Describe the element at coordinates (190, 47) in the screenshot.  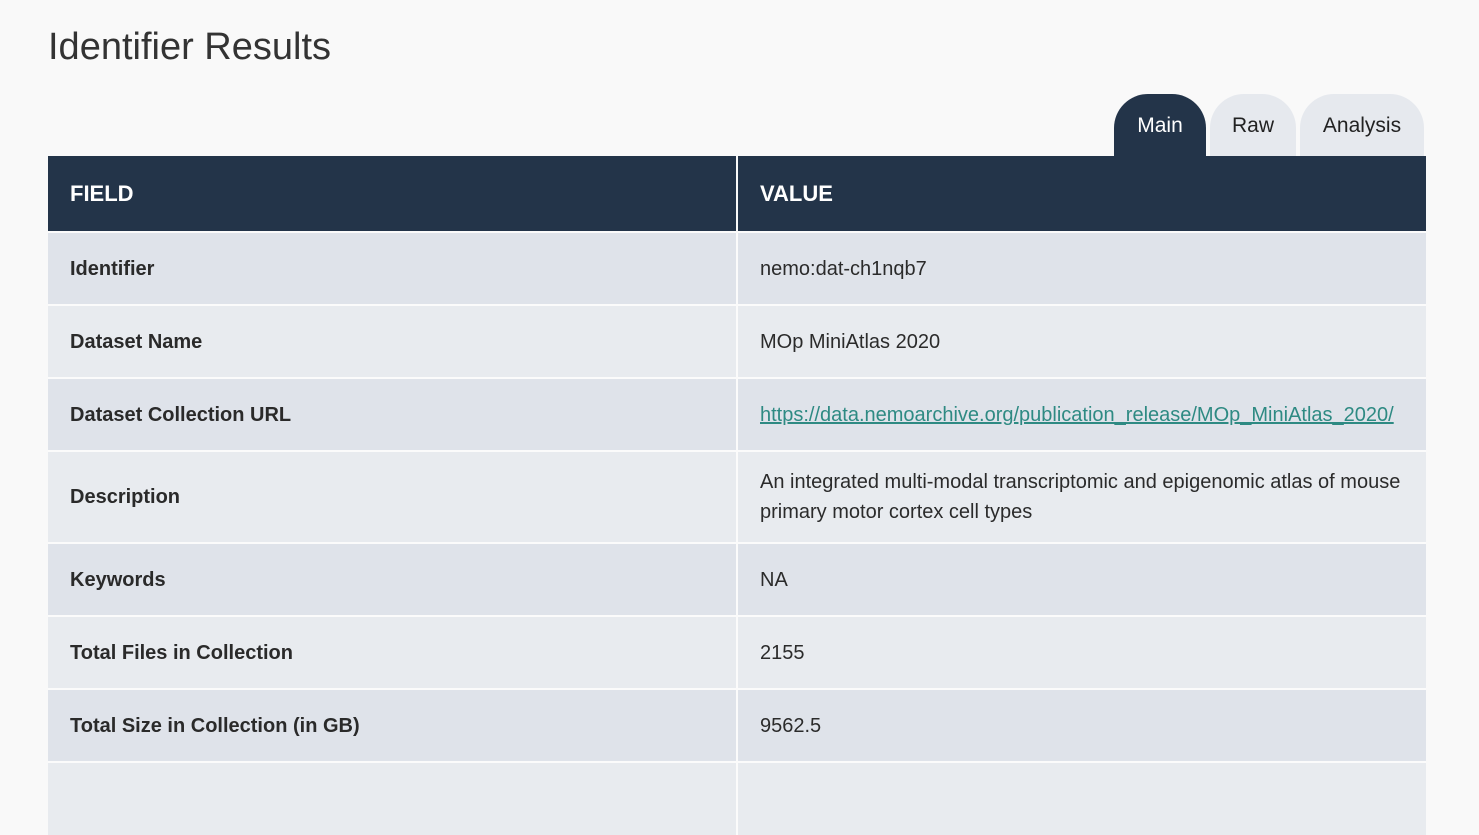
I see `page-title: Identifier Results` at that location.